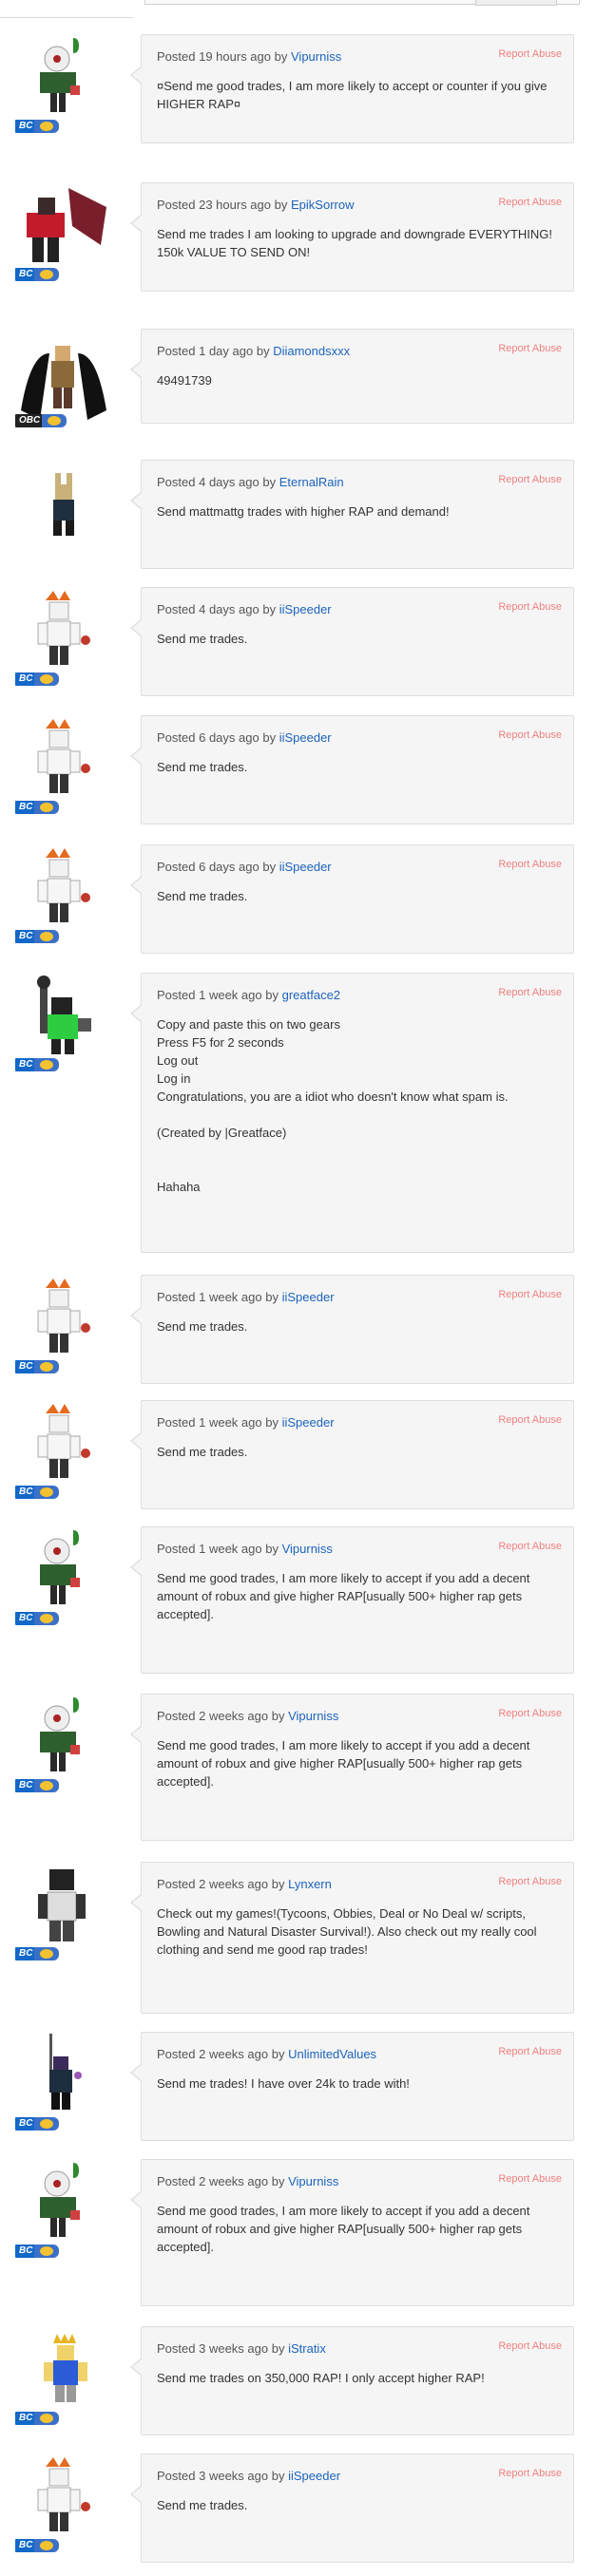 This screenshot has width=596, height=2576. I want to click on posted-time: 4 days ago, so click(229, 482).